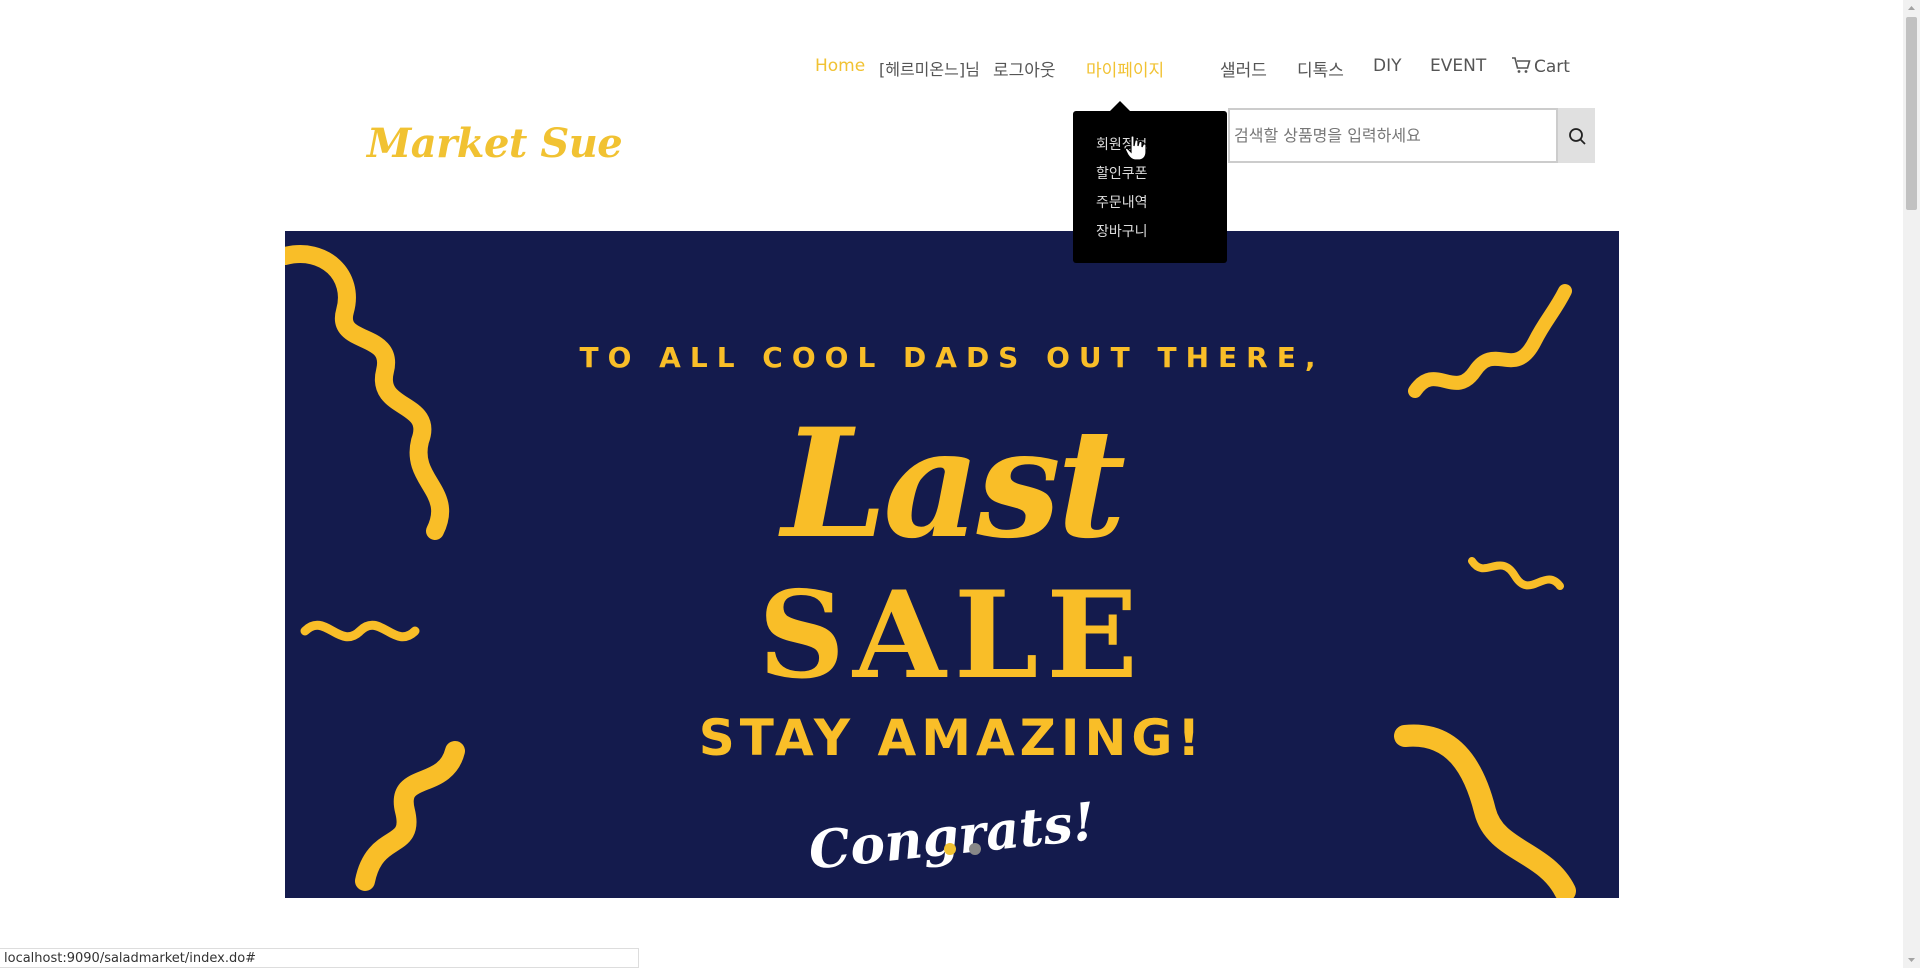 This screenshot has width=1920, height=968. Describe the element at coordinates (952, 357) in the screenshot. I see `banner-headline: TO ALL COOL DADS OUT THERE,` at that location.